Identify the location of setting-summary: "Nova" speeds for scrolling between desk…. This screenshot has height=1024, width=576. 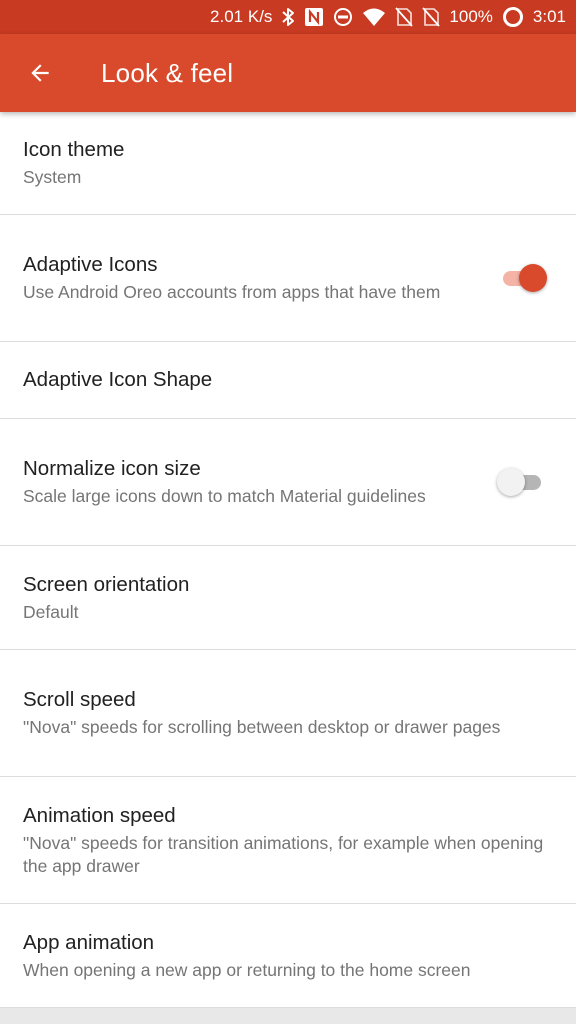
(262, 727).